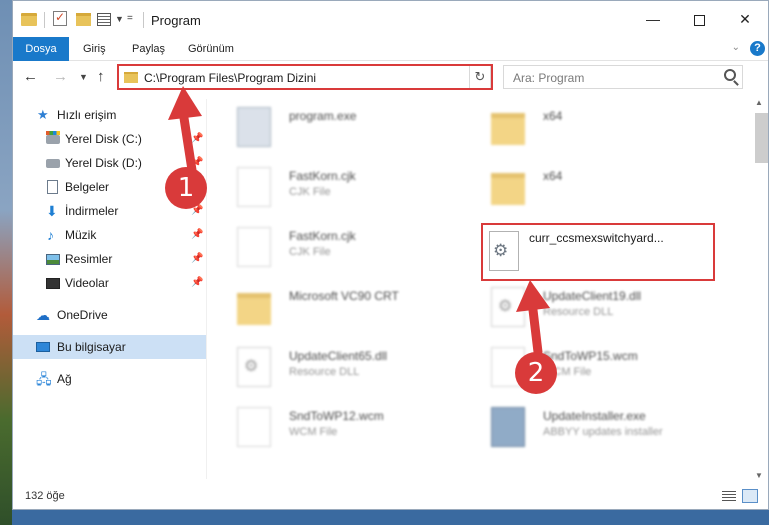 The image size is (769, 525). Describe the element at coordinates (52, 211) in the screenshot. I see `downloads-icon: ⬇` at that location.